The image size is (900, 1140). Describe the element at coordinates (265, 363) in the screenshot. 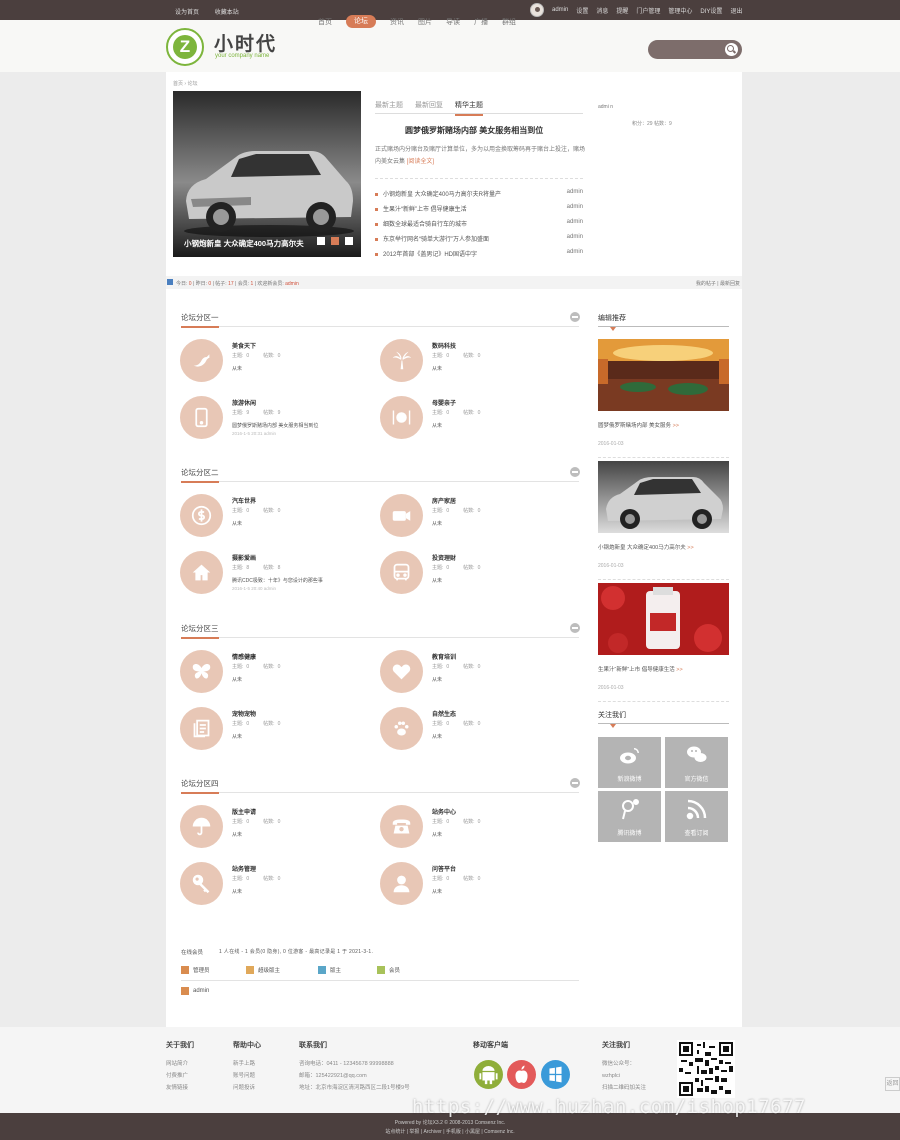

I see `forum-item: 美食天下 主题: 0 帖数: 0 从未` at that location.